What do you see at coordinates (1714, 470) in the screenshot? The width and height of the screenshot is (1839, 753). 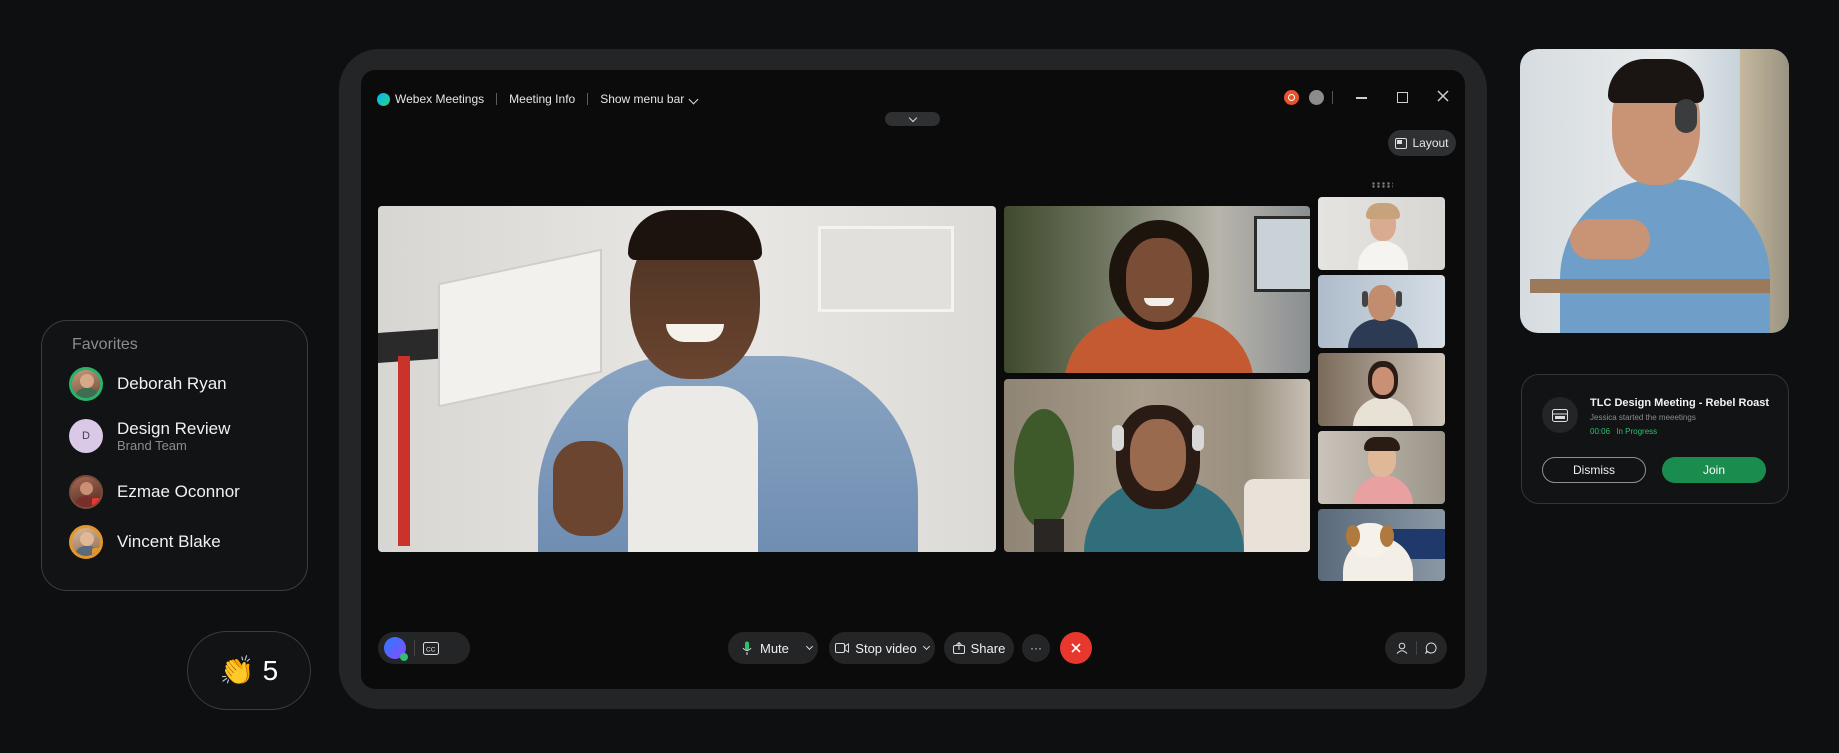 I see `join-button: Join` at bounding box center [1714, 470].